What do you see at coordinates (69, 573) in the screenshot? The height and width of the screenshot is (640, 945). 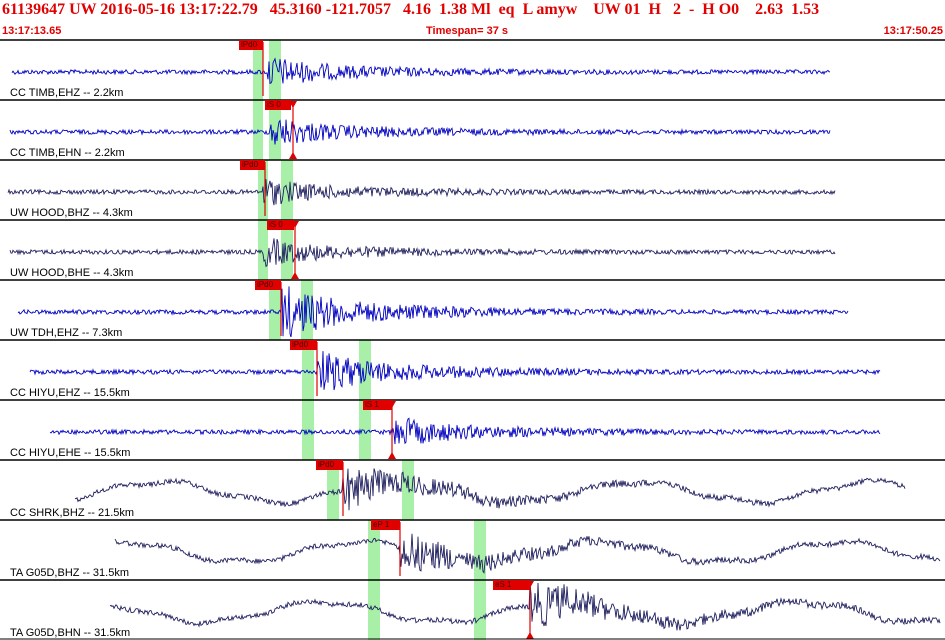 I see `trace-label: TA G05D,BHZ -- 31.5km` at bounding box center [69, 573].